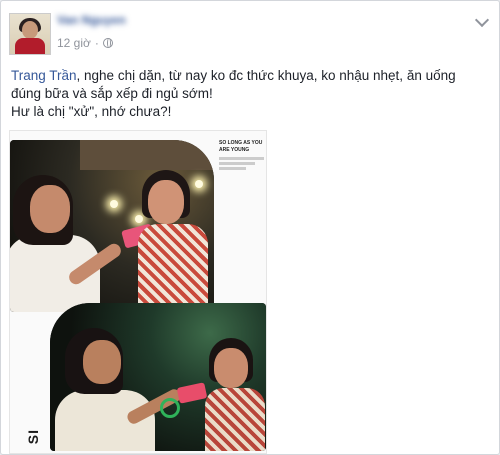 This screenshot has height=455, width=500. What do you see at coordinates (27, 399) in the screenshot?
I see `photo-side-text: SI` at bounding box center [27, 399].